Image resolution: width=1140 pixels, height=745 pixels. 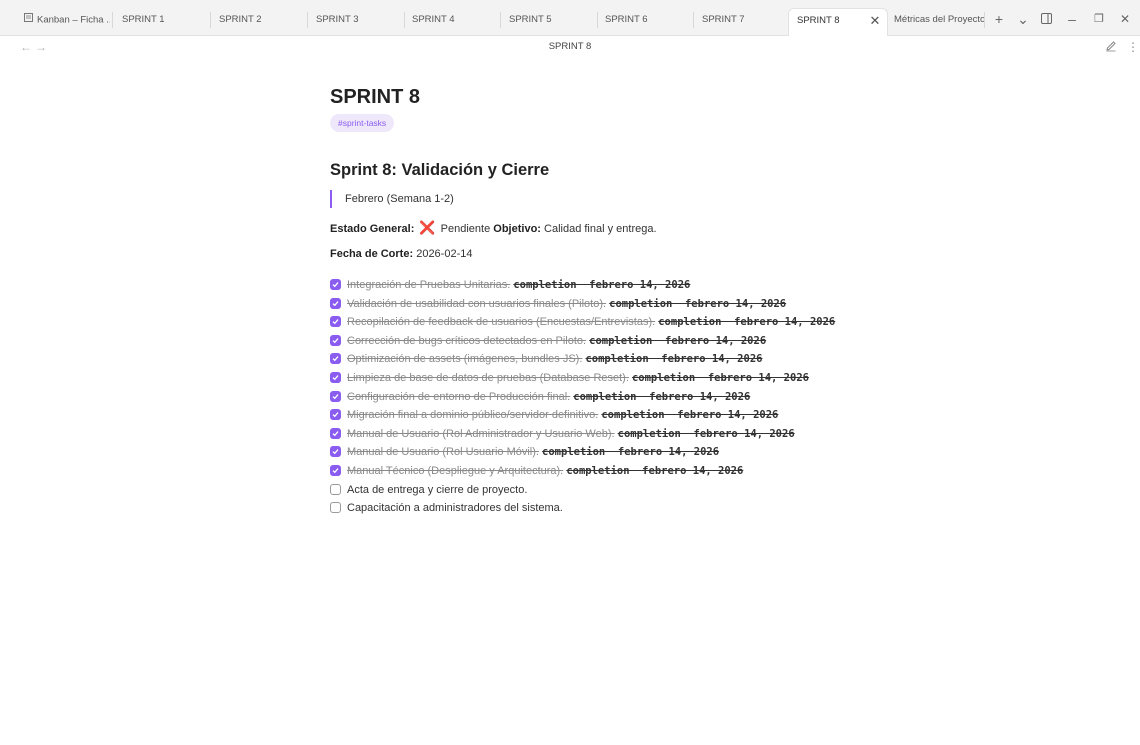 What do you see at coordinates (337, 19) in the screenshot?
I see `tab-label: SPRINT 3` at bounding box center [337, 19].